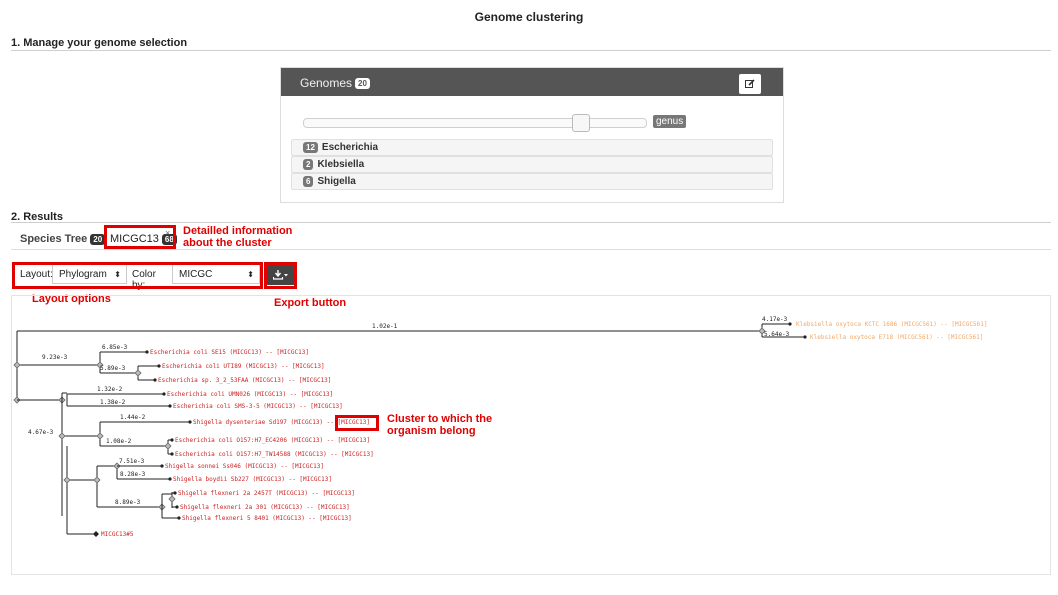 Image resolution: width=1058 pixels, height=595 pixels. What do you see at coordinates (532, 164) in the screenshot?
I see `genus-row-klebsiella: 2 Klebsiella` at bounding box center [532, 164].